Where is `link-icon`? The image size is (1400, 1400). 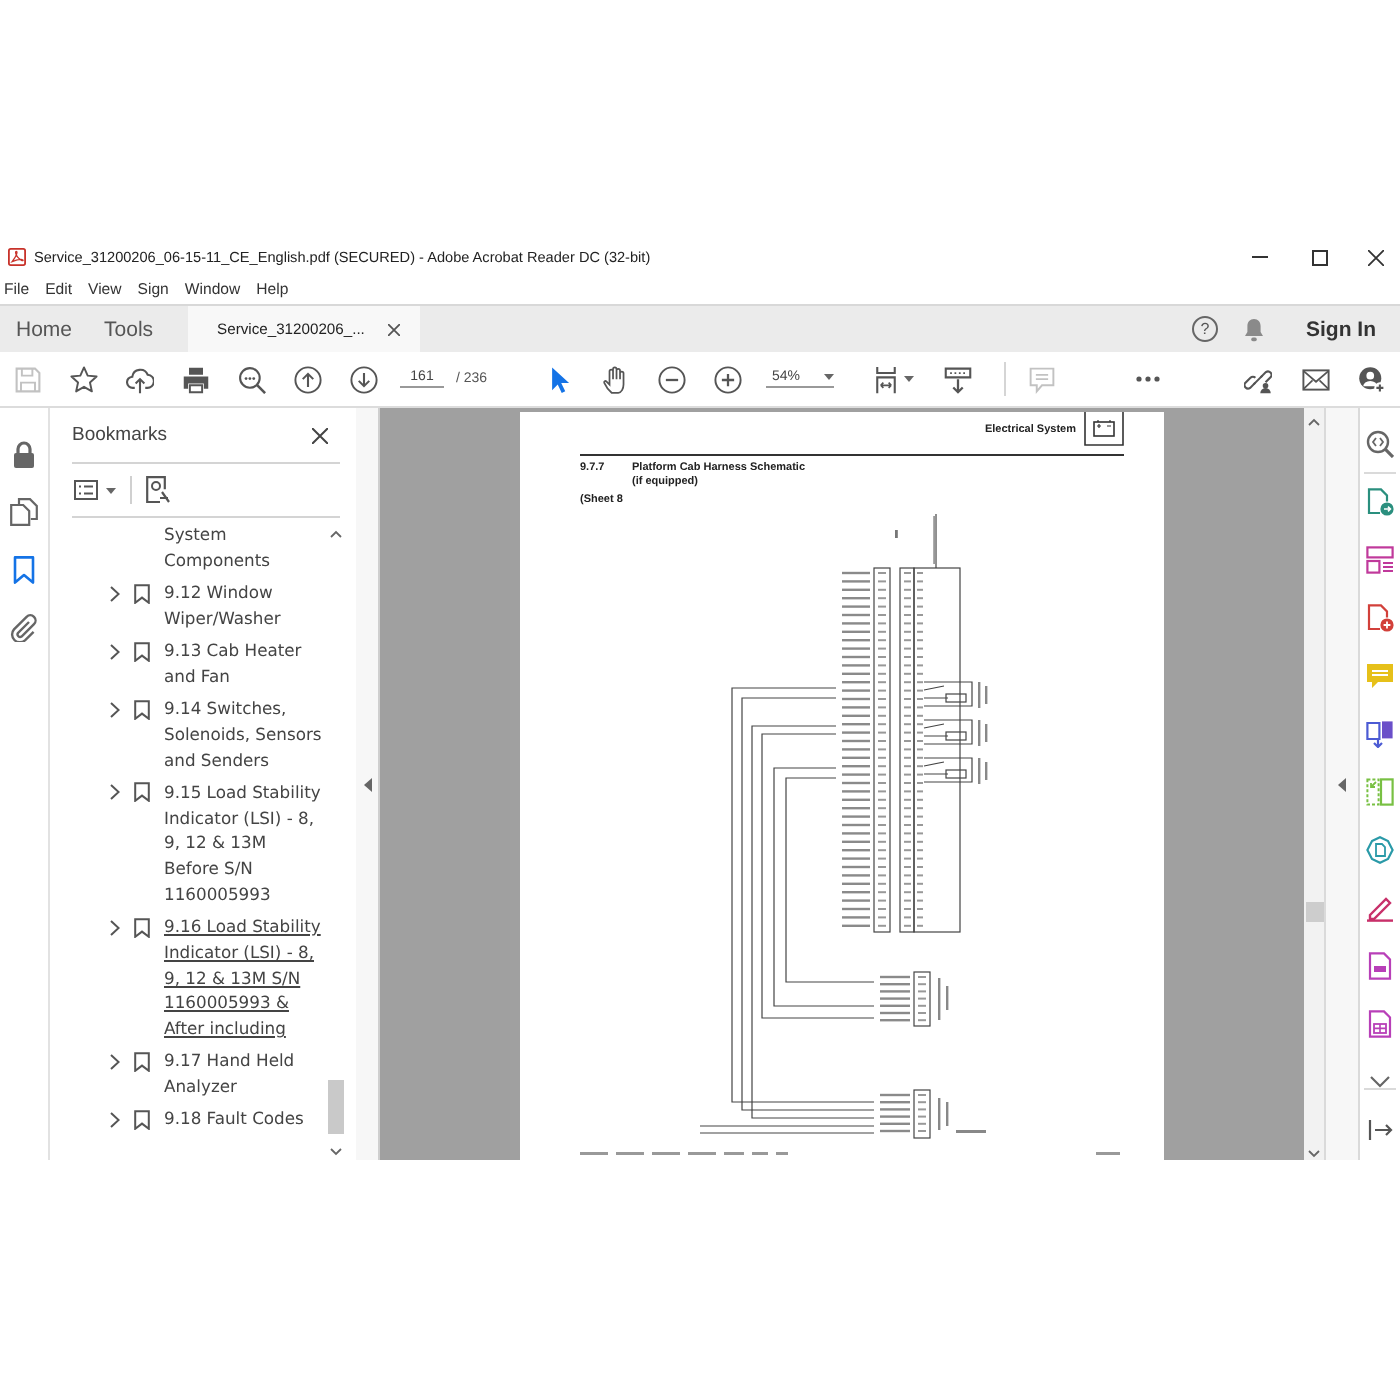
link-icon is located at coordinates (1258, 379).